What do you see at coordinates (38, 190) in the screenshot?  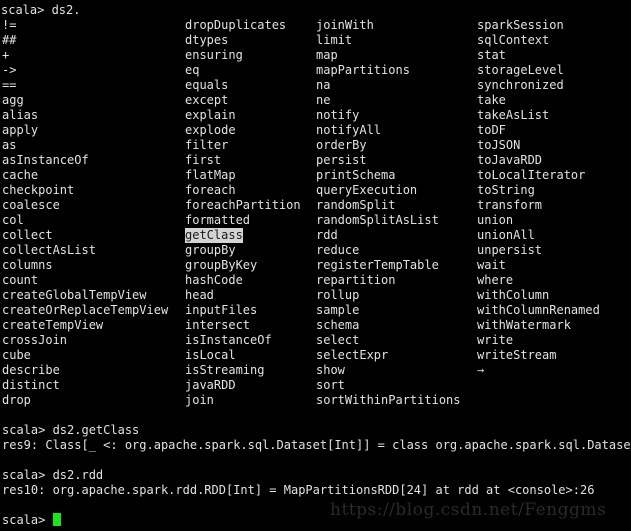 I see `completion-item: checkpoint` at bounding box center [38, 190].